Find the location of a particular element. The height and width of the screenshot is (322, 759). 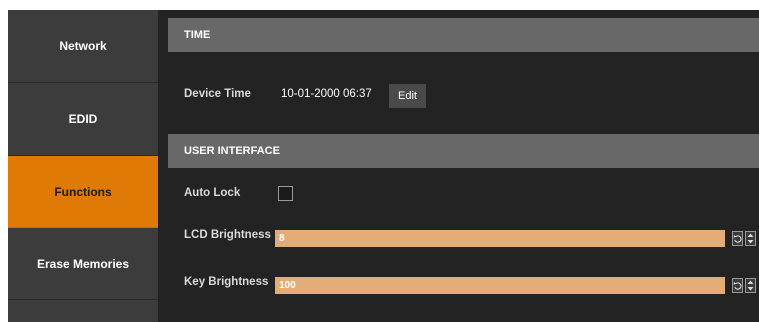

sidebar-item-functions: Functions is located at coordinates (83, 192).